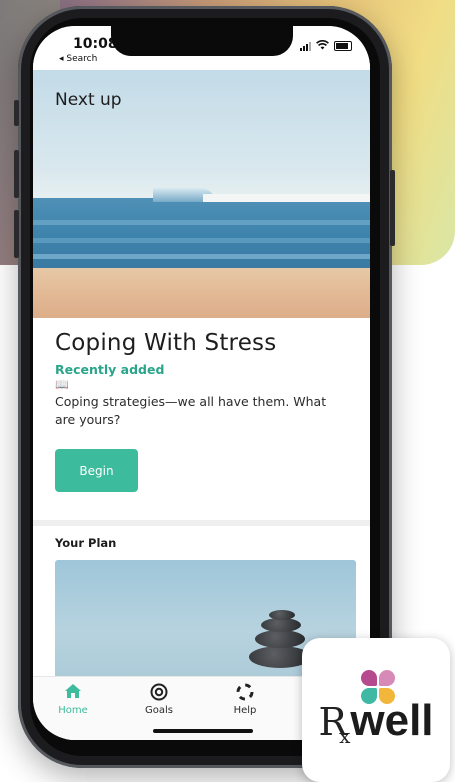 Image resolution: width=455 pixels, height=782 pixels. Describe the element at coordinates (376, 722) in the screenshot. I see `logo-wordmark: Rxwell` at that location.